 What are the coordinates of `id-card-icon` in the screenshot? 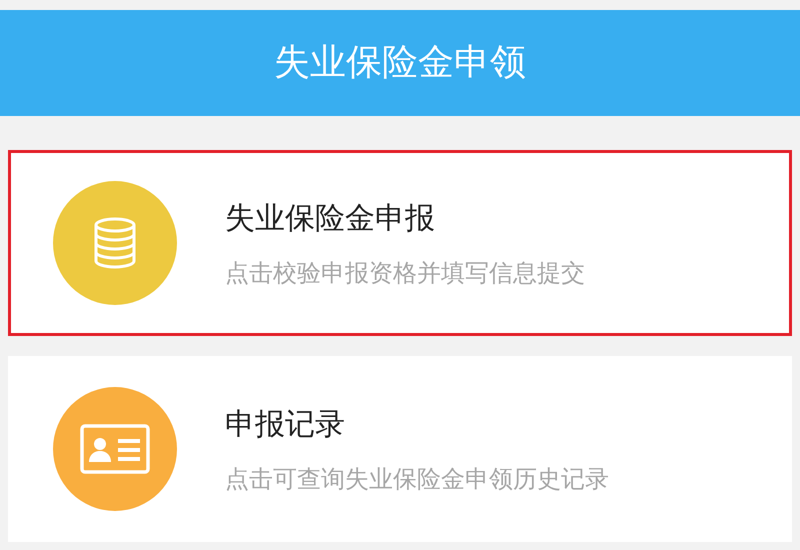 It's located at (115, 449).